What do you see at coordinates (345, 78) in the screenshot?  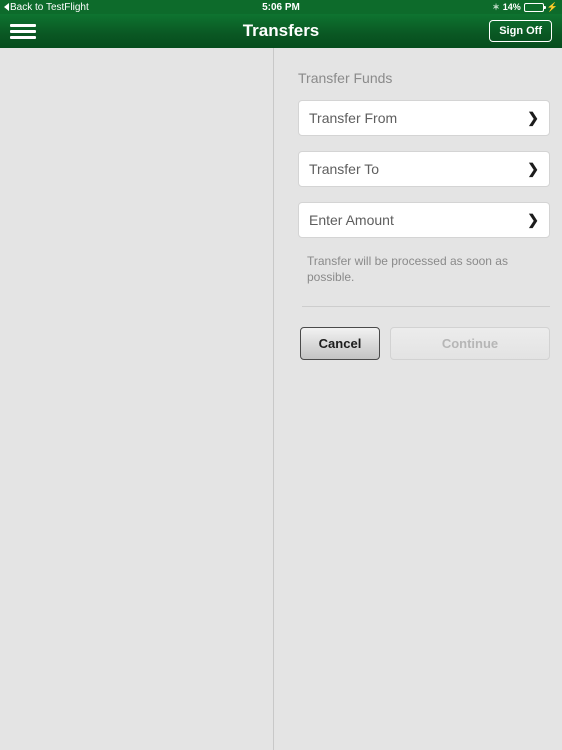 I see `section-title: Transfer Funds` at bounding box center [345, 78].